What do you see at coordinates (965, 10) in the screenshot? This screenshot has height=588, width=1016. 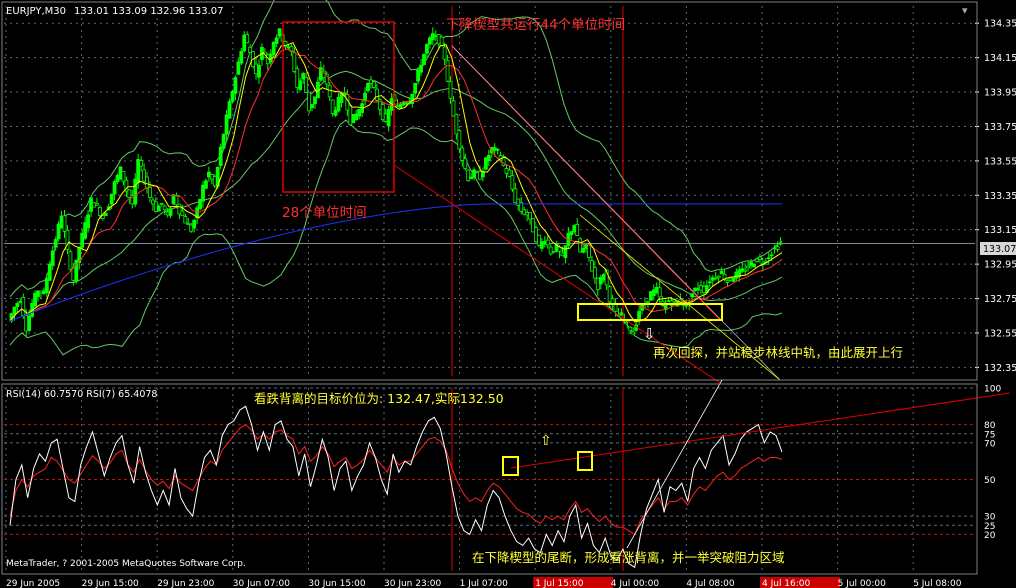 I see `corner-arrow-icon: ▾` at bounding box center [965, 10].